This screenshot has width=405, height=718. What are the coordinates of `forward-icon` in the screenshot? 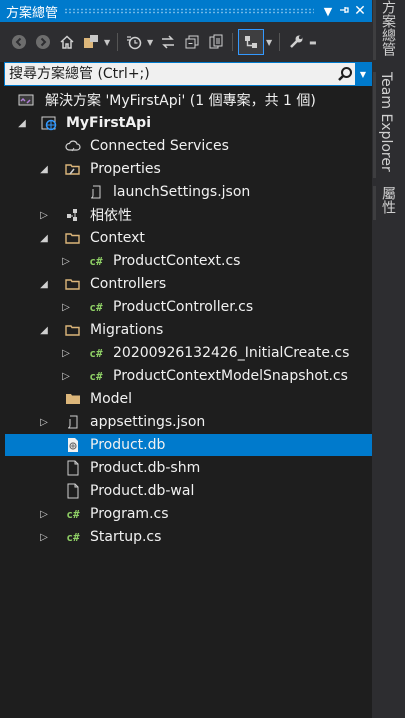 It's located at (43, 42).